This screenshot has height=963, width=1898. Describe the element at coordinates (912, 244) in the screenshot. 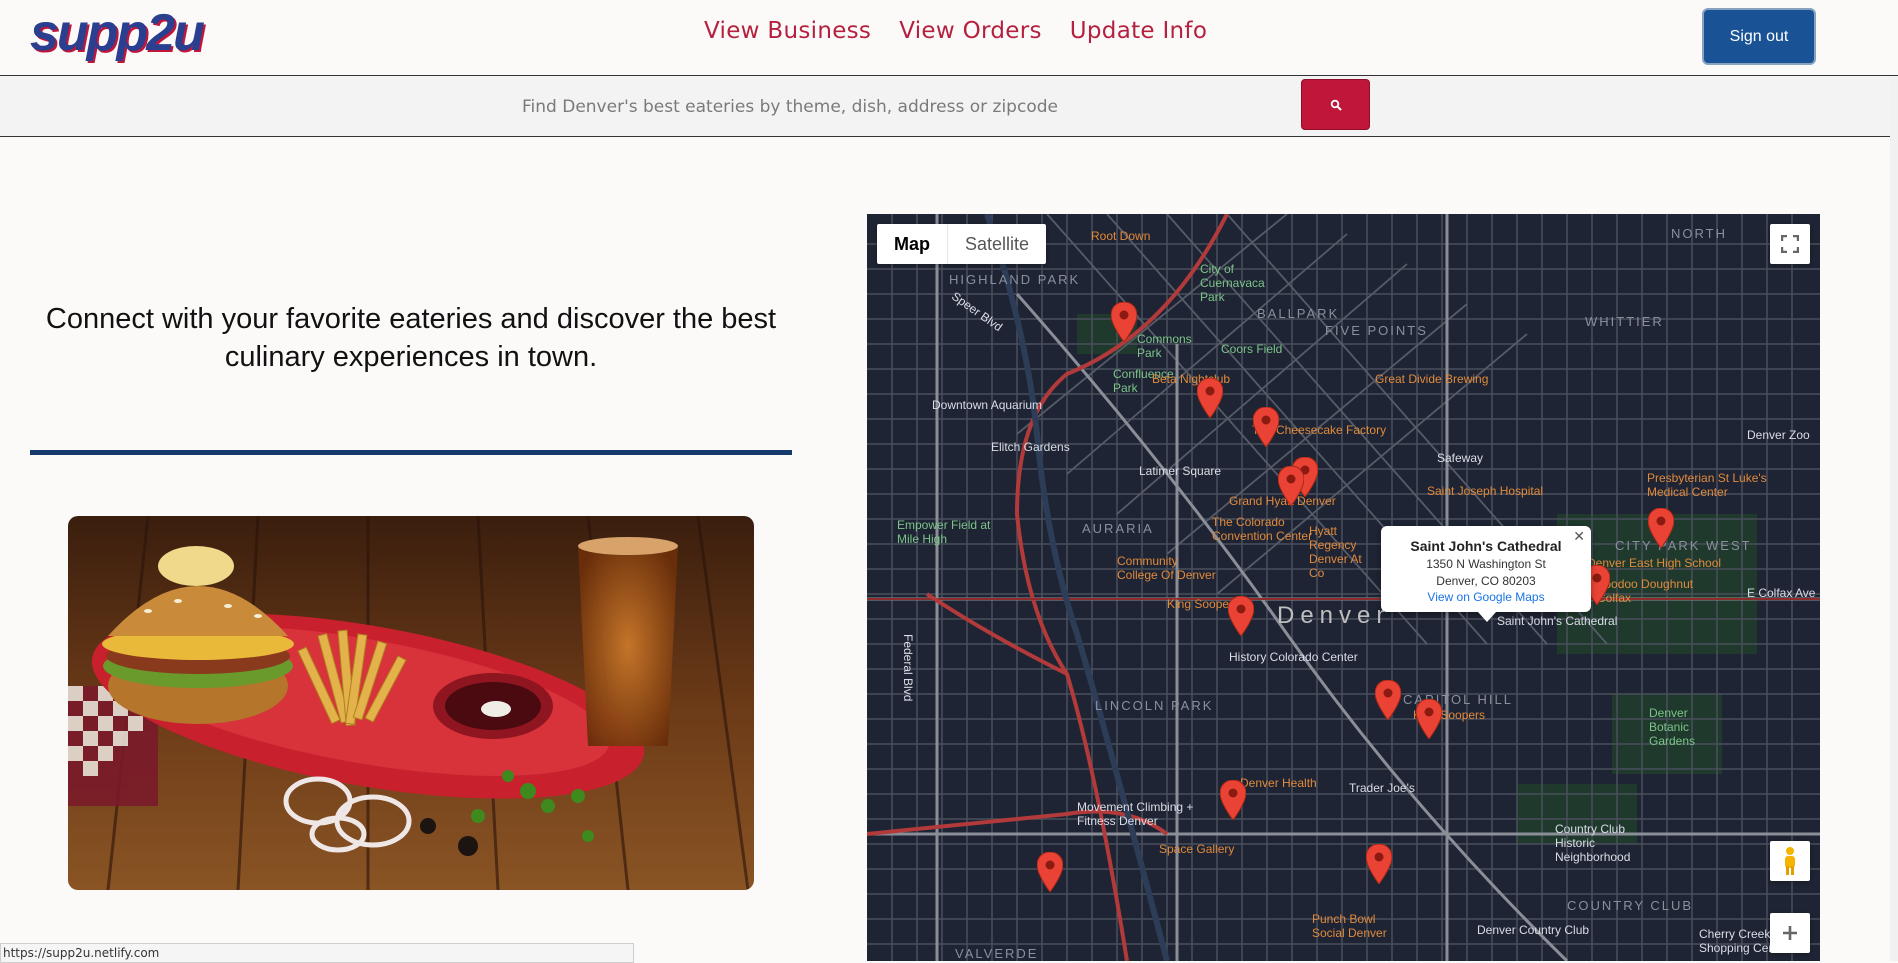

I see `map-type-map: Map` at that location.